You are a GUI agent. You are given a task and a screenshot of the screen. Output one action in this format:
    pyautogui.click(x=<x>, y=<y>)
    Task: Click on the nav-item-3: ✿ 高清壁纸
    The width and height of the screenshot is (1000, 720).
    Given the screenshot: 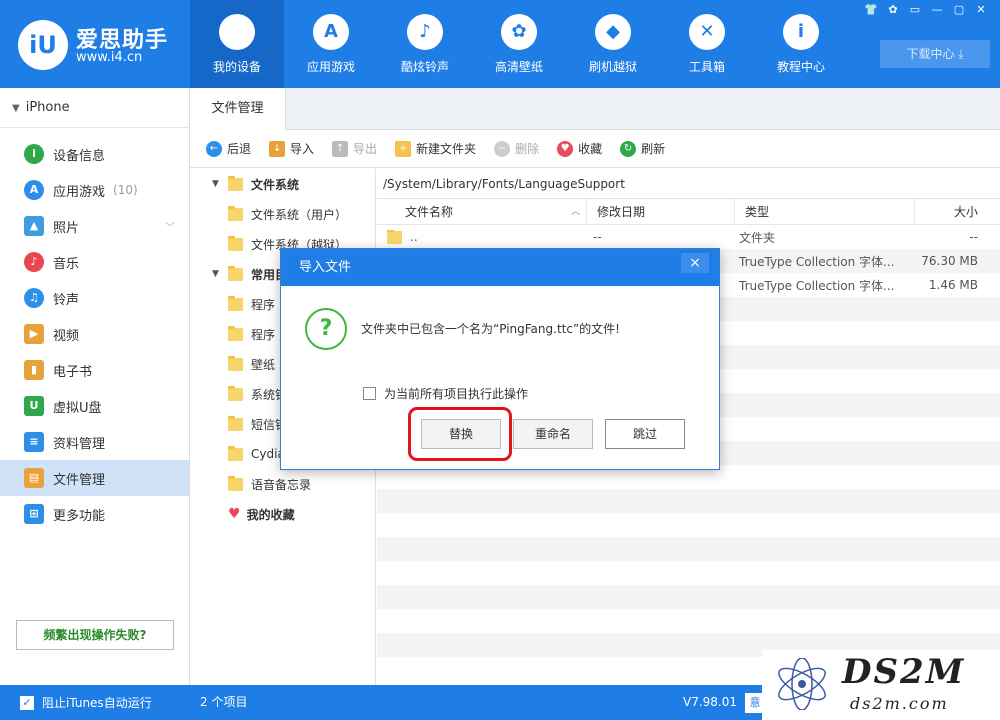 What is the action you would take?
    pyautogui.click(x=519, y=44)
    